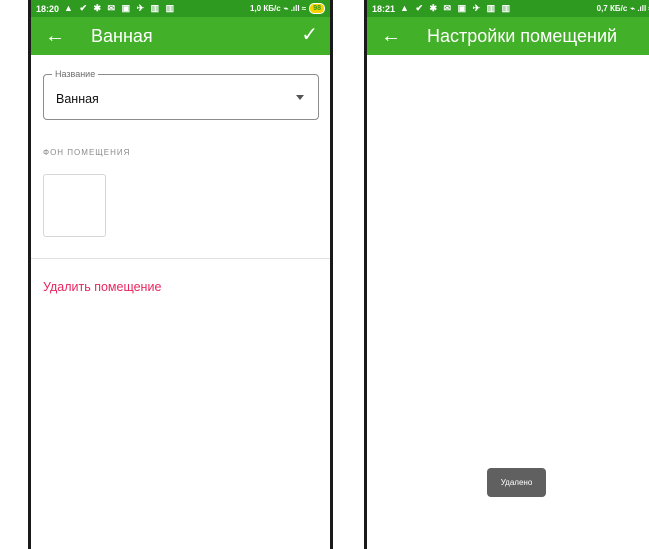 This screenshot has height=549, width=649. What do you see at coordinates (516, 482) in the screenshot?
I see `toast-message: Удалено` at bounding box center [516, 482].